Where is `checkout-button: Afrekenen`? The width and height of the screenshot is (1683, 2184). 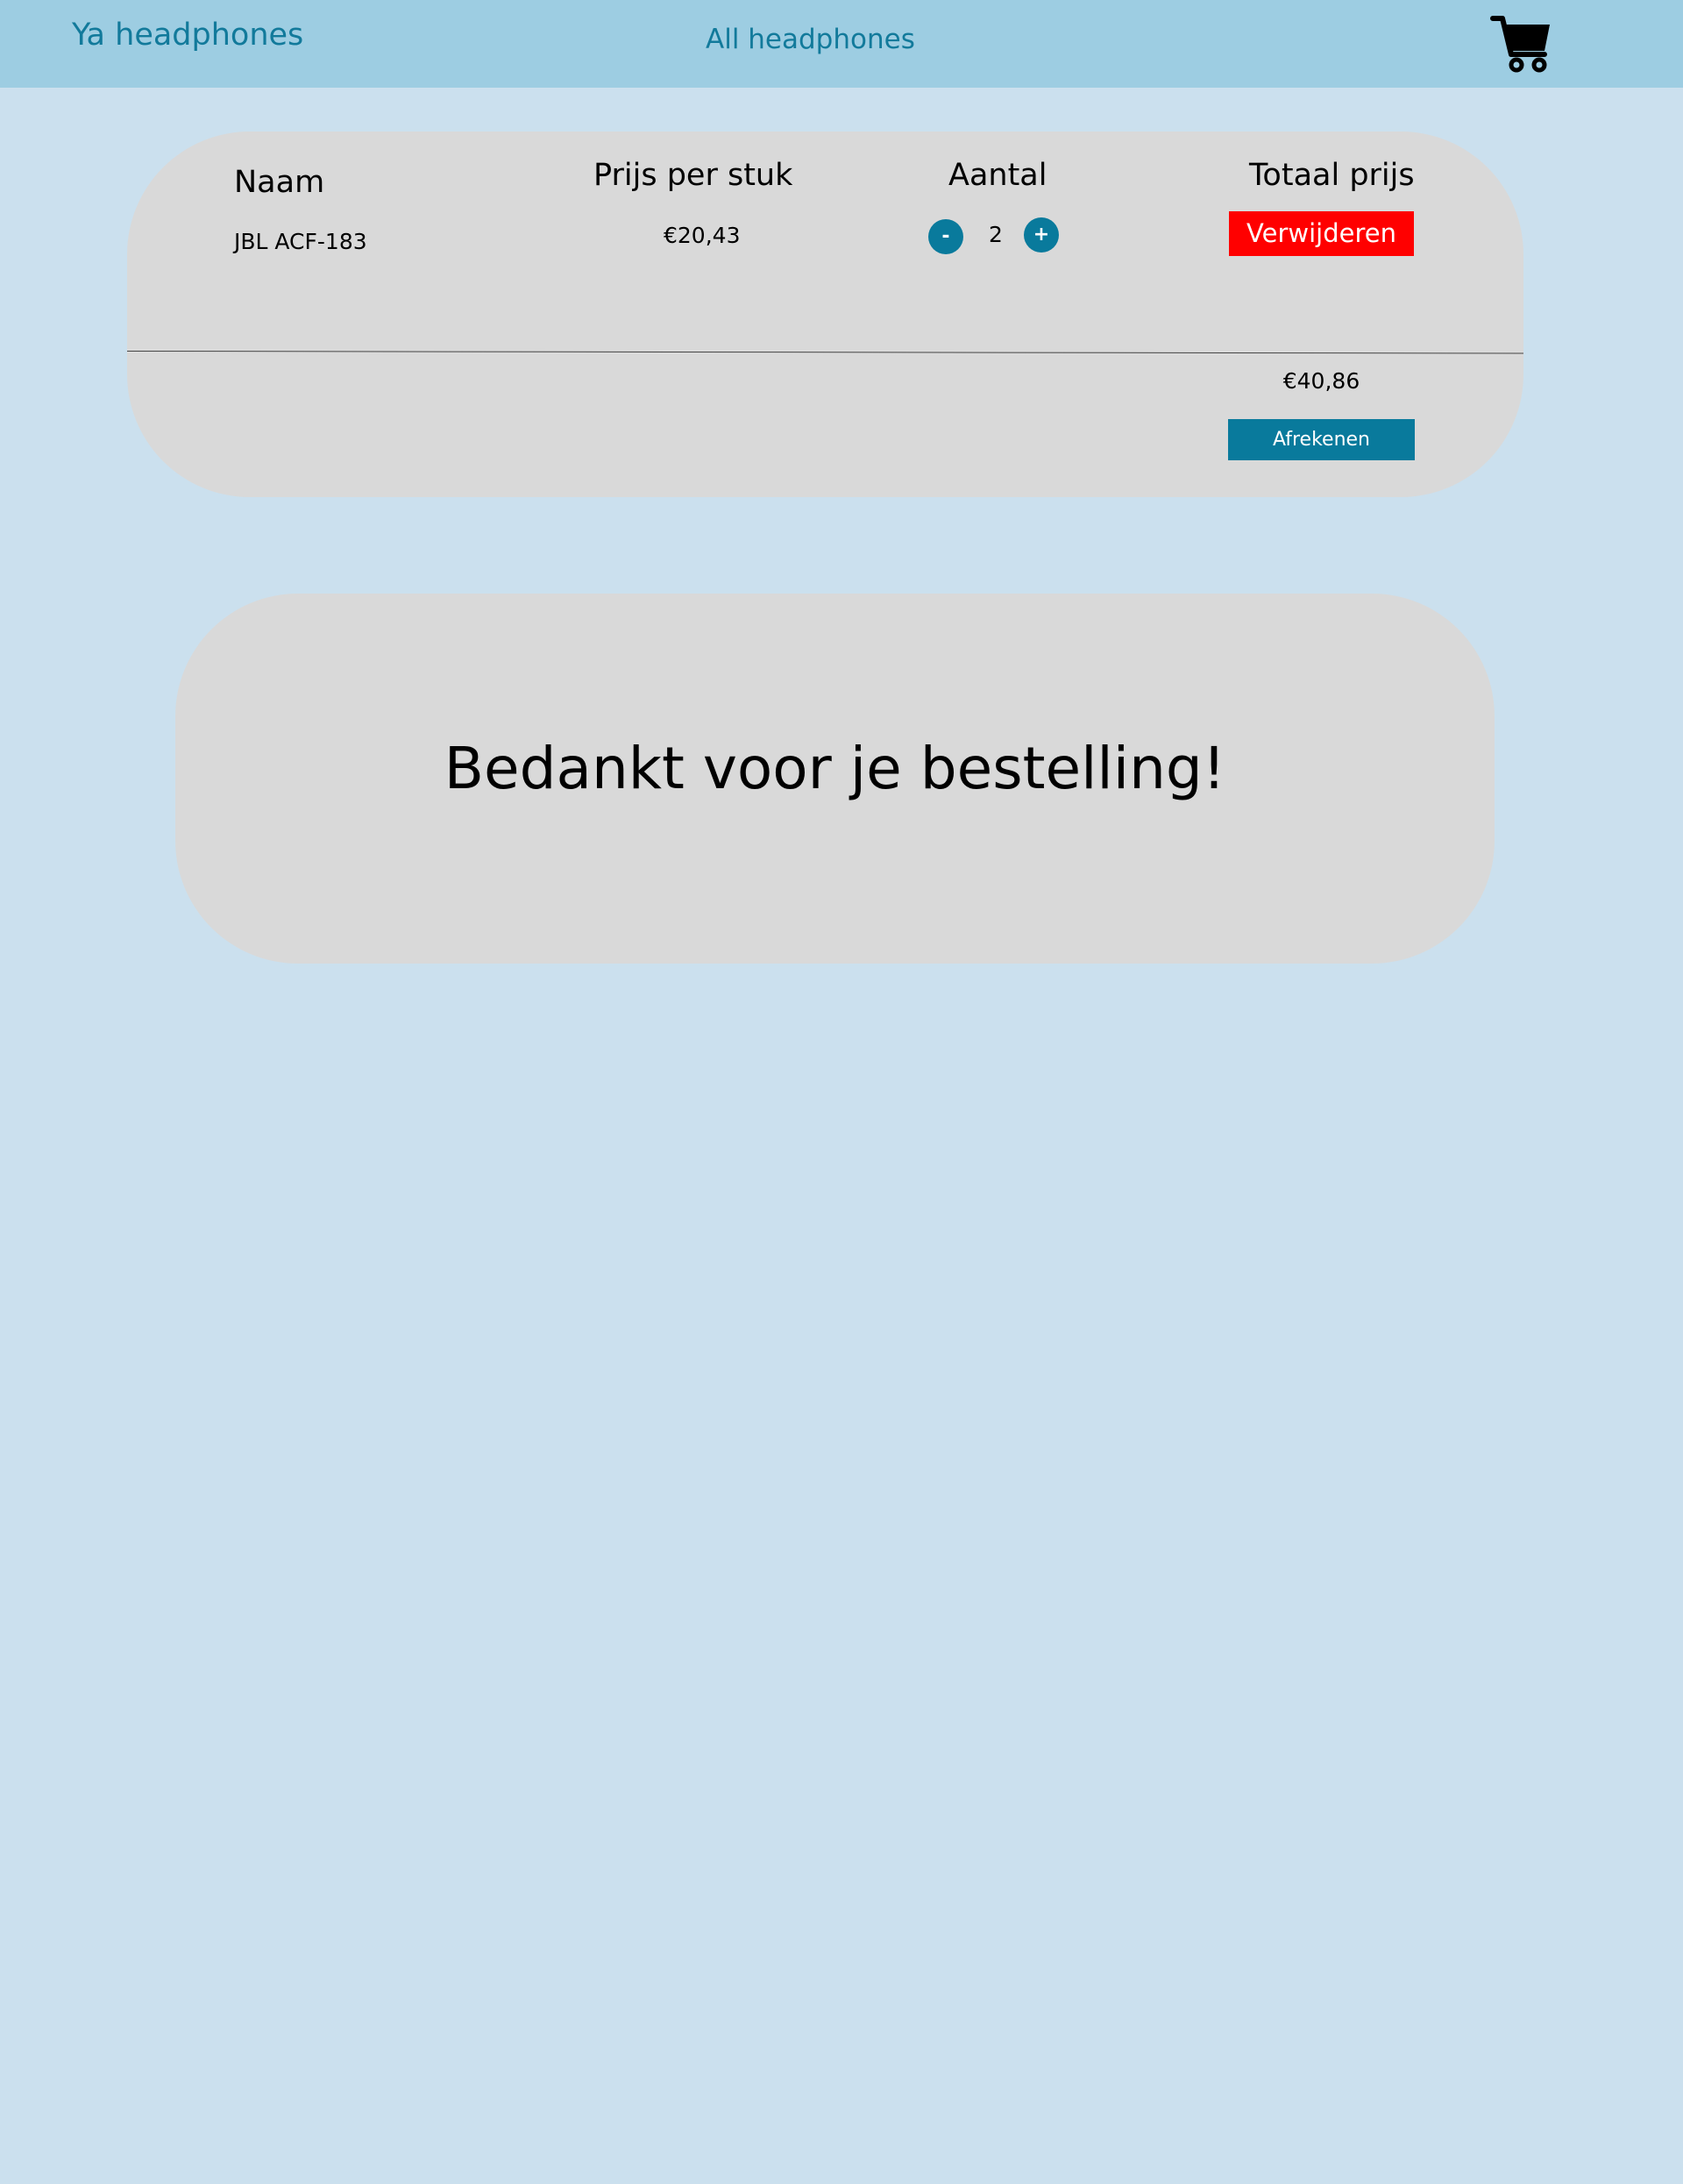
checkout-button: Afrekenen is located at coordinates (1322, 439).